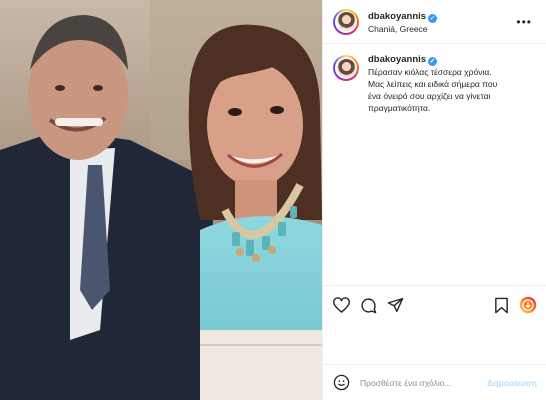 This screenshot has height=400, width=546. Describe the element at coordinates (429, 96) in the screenshot. I see `caption-line: ένα όνειρό σου αρχίζει να γίνεται` at that location.